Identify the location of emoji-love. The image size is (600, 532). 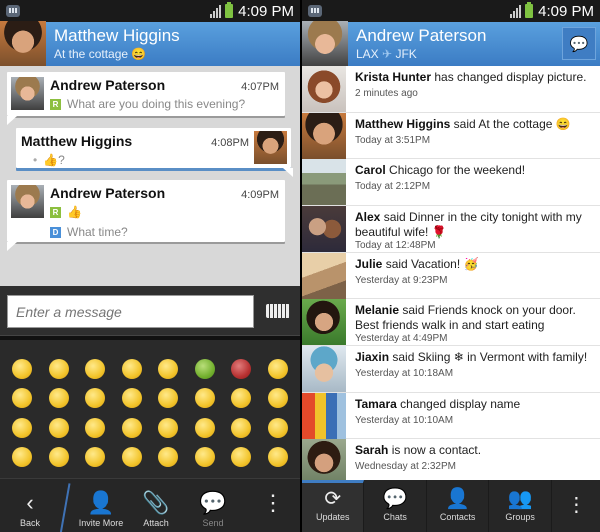
(95, 428).